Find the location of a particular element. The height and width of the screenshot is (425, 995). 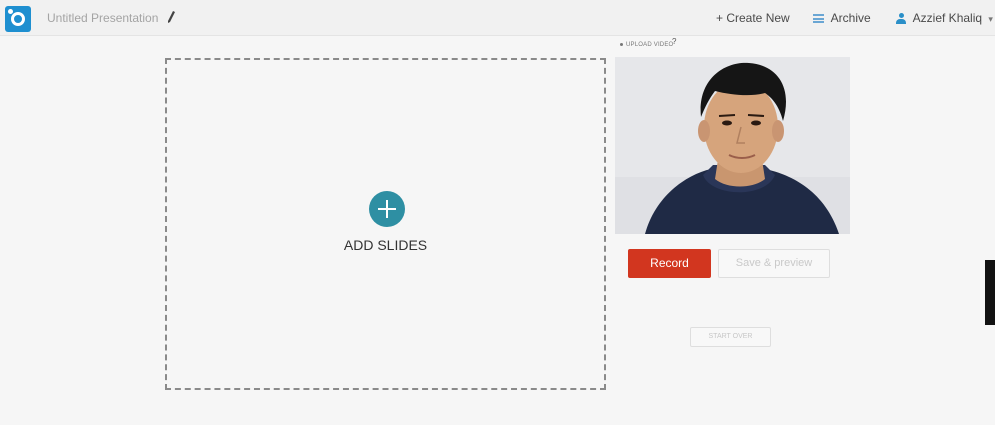

add-slides-label: ADD SLIDES is located at coordinates (385, 245).